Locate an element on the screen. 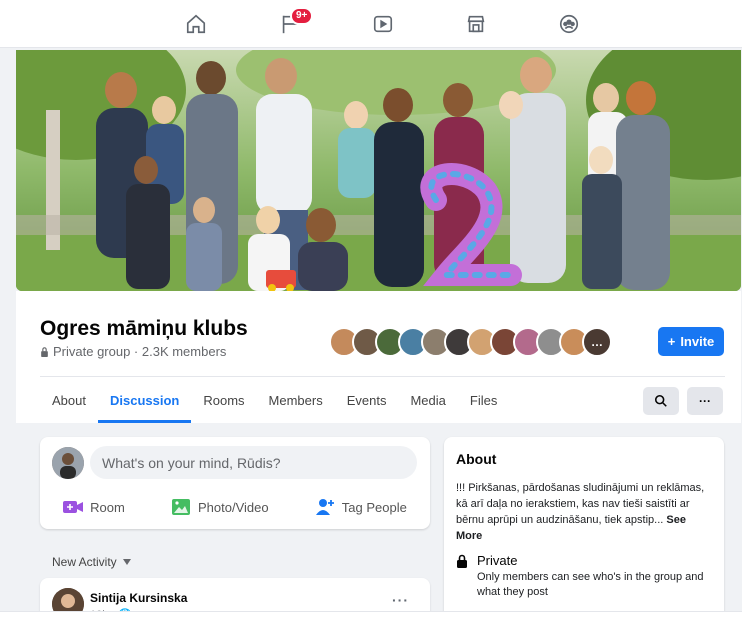 The image size is (742, 623). photo-video-label: Photo/Video is located at coordinates (233, 507).